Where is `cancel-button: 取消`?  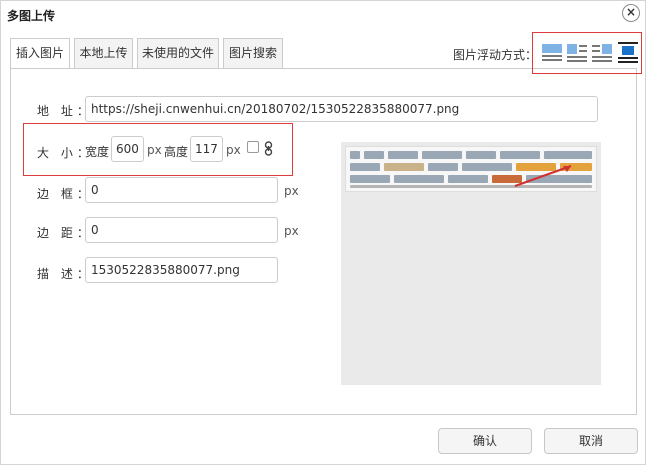 cancel-button: 取消 is located at coordinates (591, 441).